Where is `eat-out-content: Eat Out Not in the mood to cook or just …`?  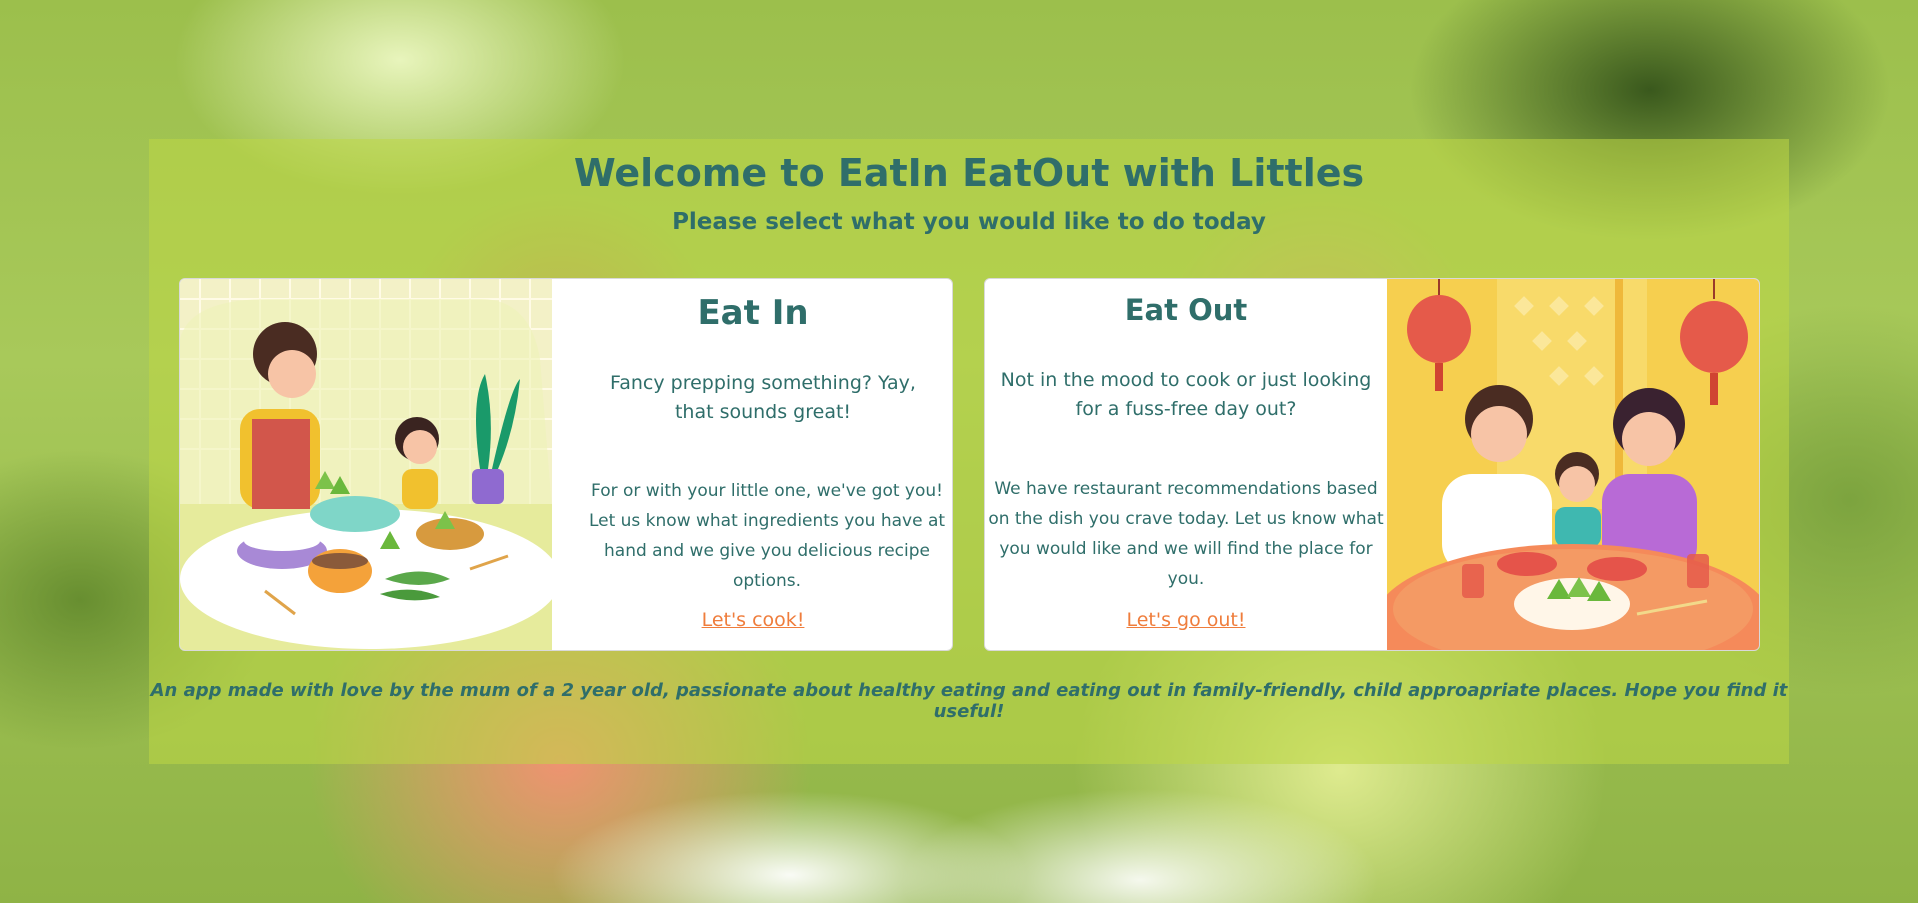 eat-out-content: Eat Out Not in the mood to cook or just … is located at coordinates (1186, 464).